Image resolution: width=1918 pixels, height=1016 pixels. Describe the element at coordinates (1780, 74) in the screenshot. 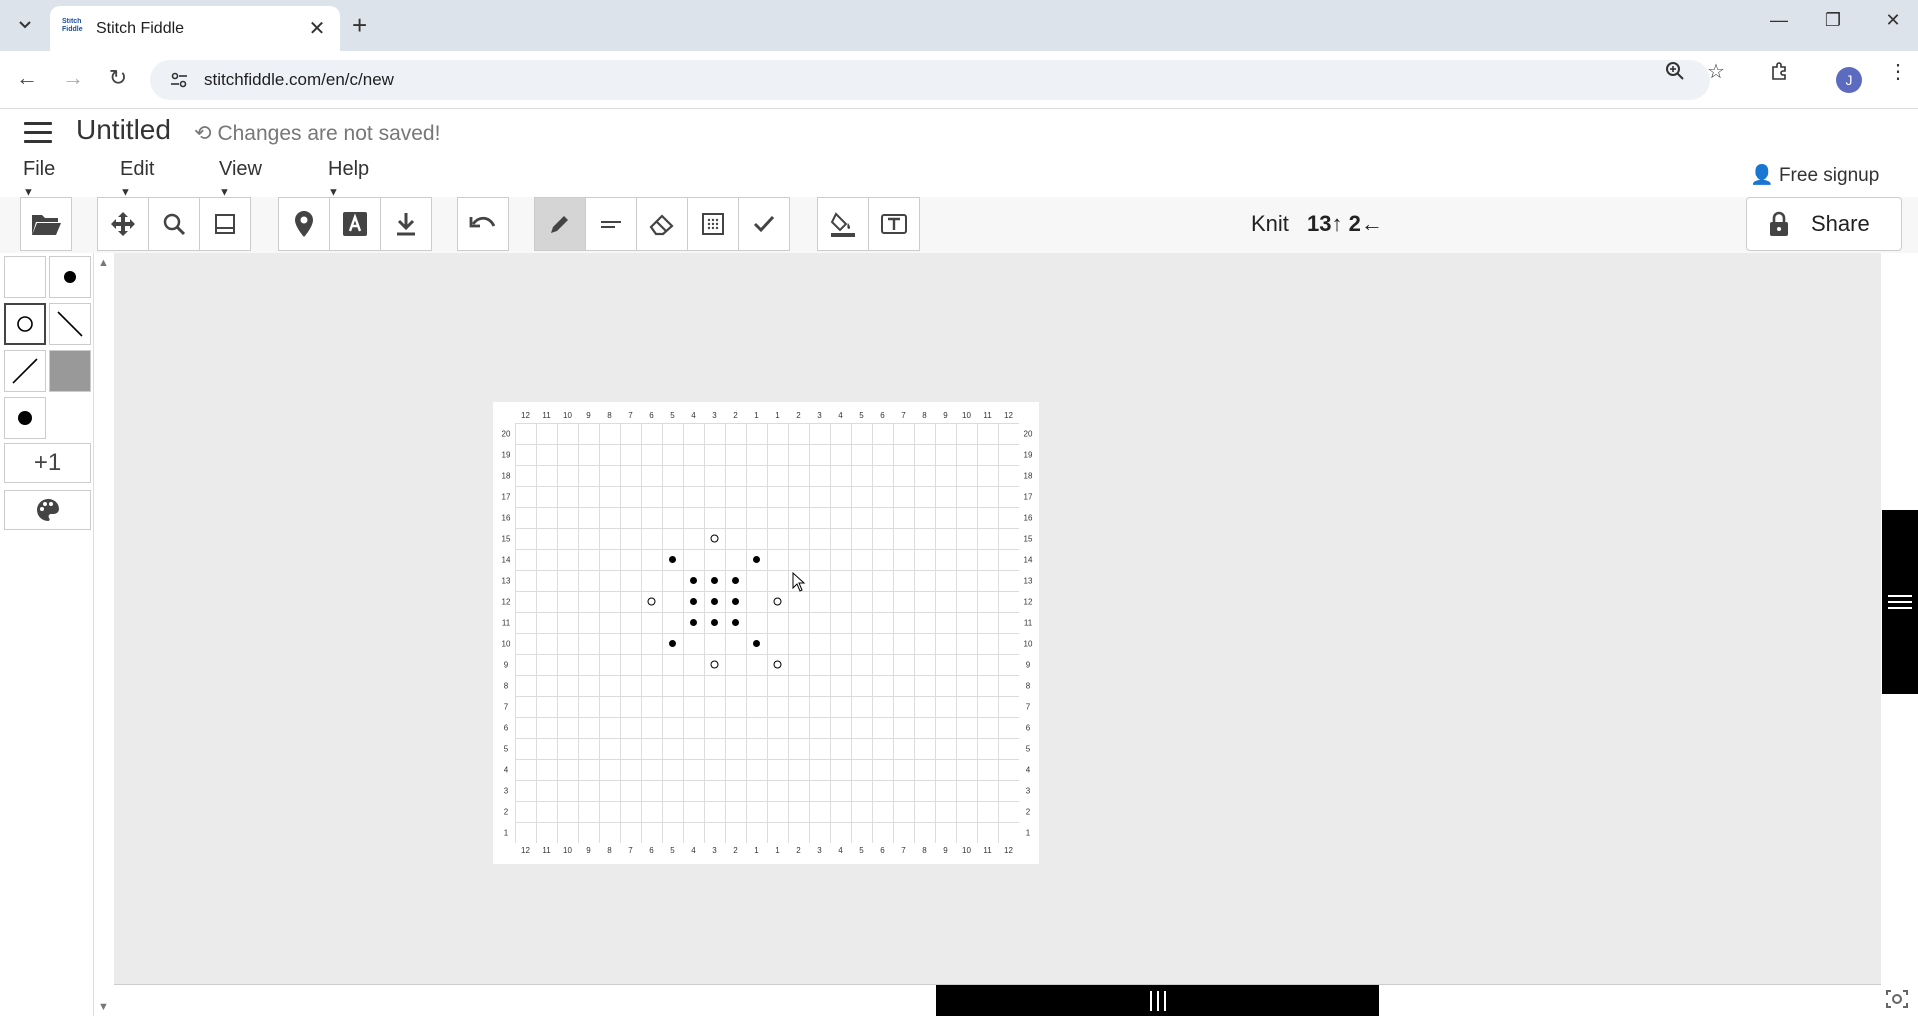

I see `extensions-icon` at that location.